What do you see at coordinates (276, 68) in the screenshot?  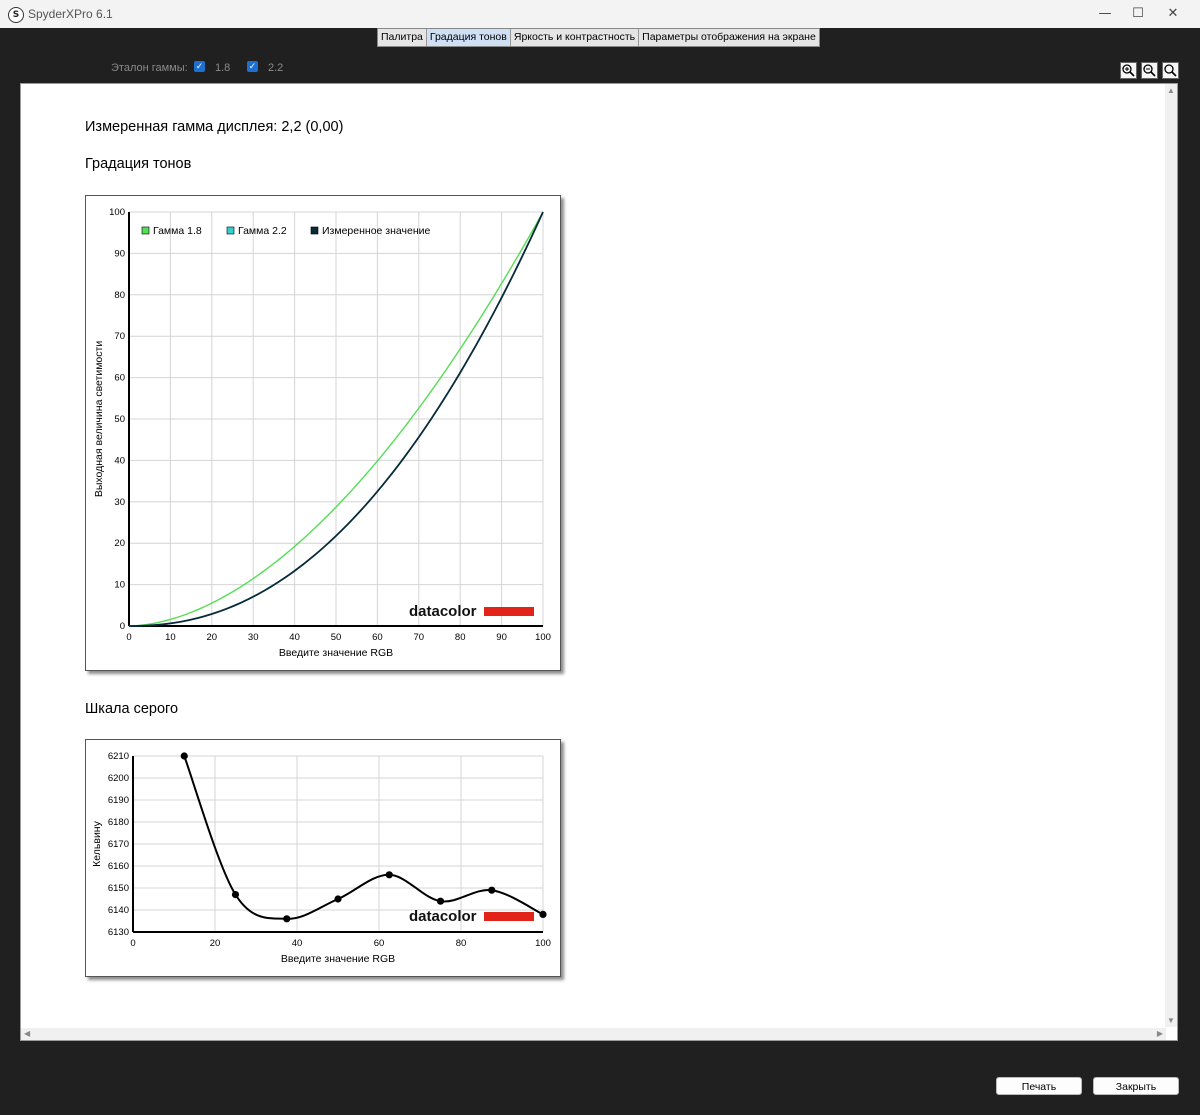 I see `gamma-2-2-label: 2.2` at bounding box center [276, 68].